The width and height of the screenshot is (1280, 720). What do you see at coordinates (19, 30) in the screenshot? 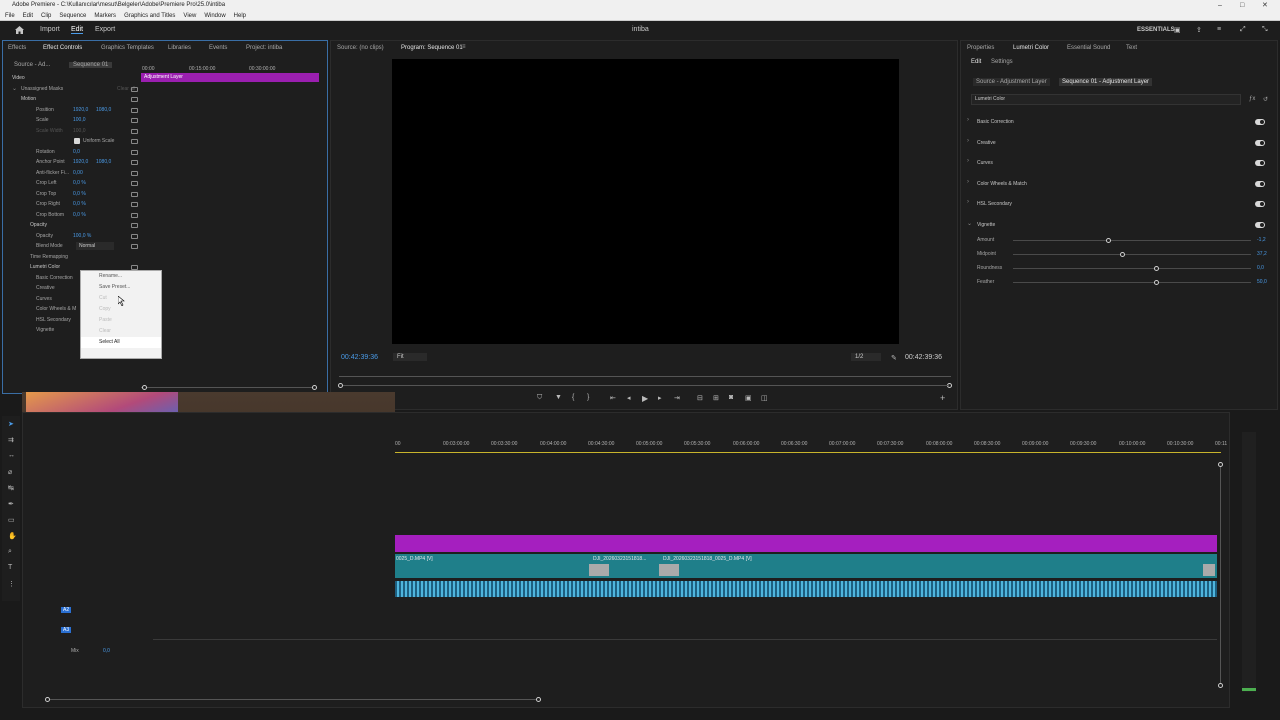
I see `home-icon` at bounding box center [19, 30].